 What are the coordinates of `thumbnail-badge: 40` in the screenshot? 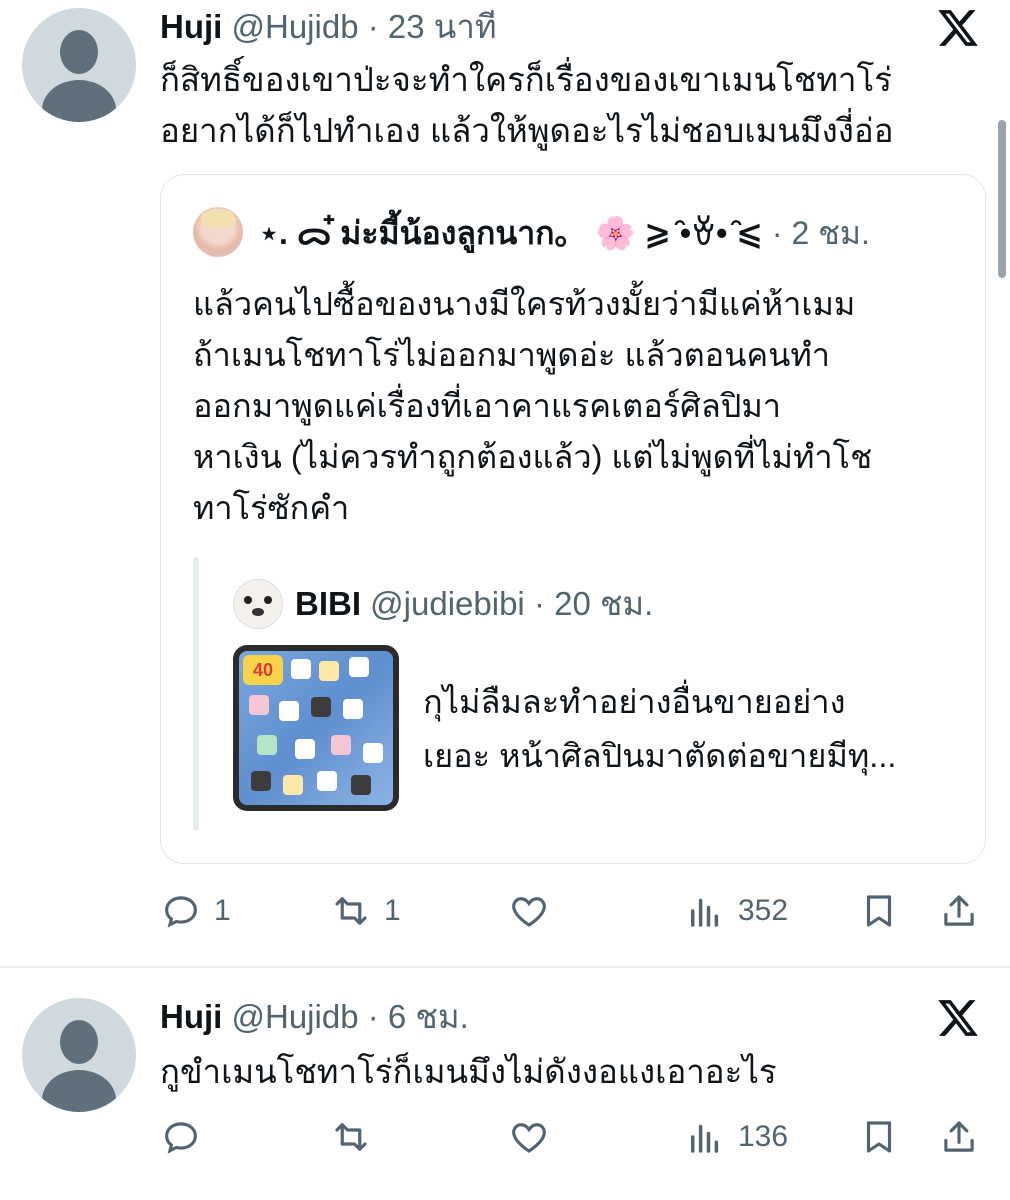 It's located at (263, 670).